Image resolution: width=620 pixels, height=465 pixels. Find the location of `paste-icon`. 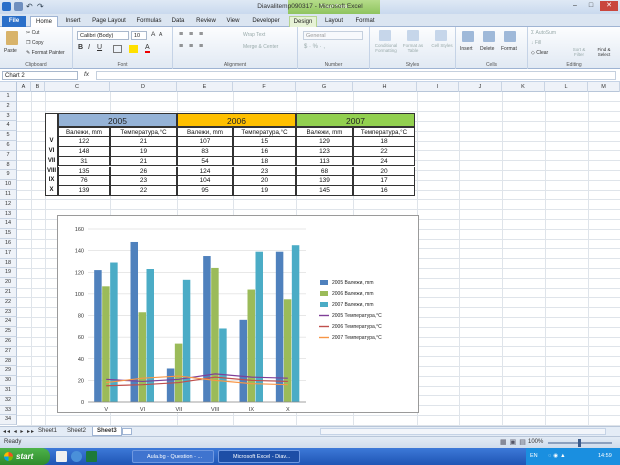

paste-icon is located at coordinates (12, 38).